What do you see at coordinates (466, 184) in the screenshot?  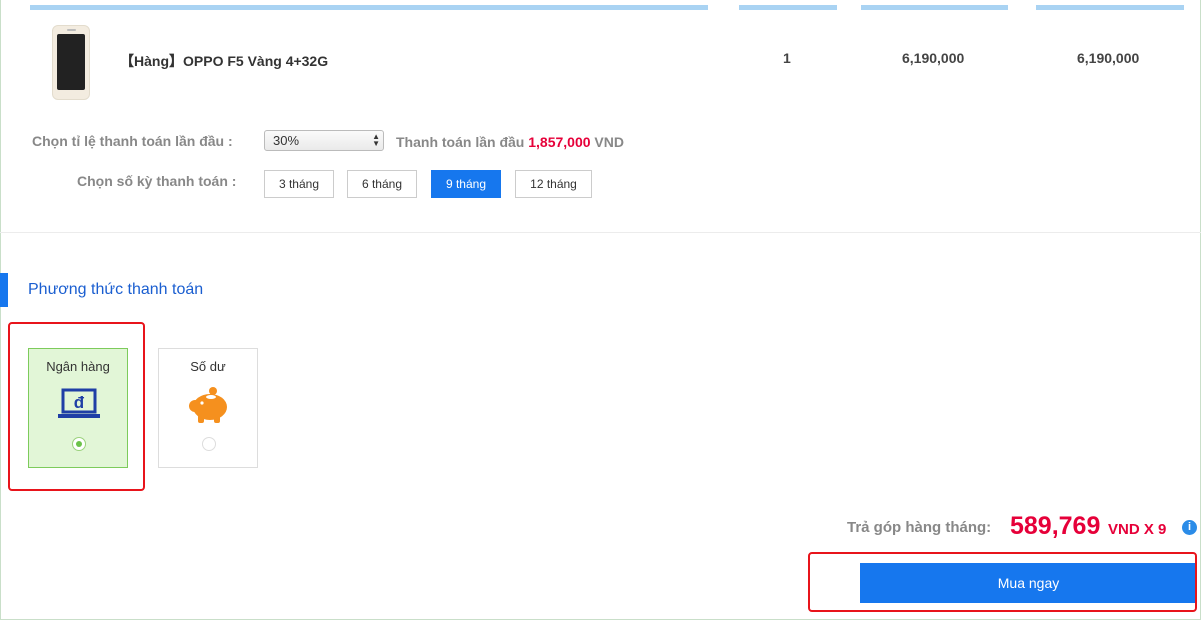 I see `term-option-9: 9 tháng` at bounding box center [466, 184].